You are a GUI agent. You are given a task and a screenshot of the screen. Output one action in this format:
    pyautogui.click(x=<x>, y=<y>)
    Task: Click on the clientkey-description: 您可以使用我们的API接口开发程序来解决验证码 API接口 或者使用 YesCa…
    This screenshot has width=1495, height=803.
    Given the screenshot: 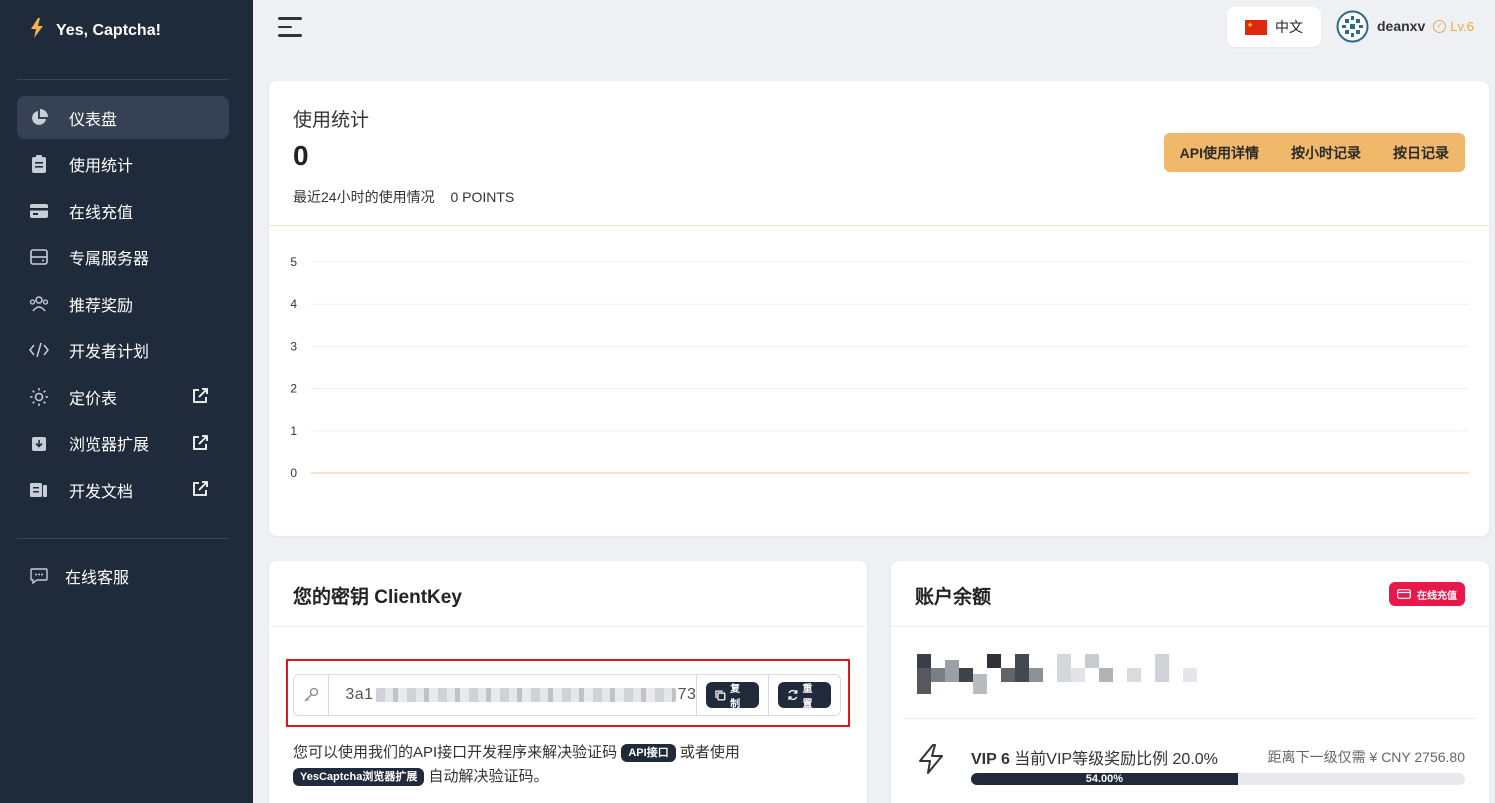 What is the action you would take?
    pyautogui.click(x=573, y=765)
    